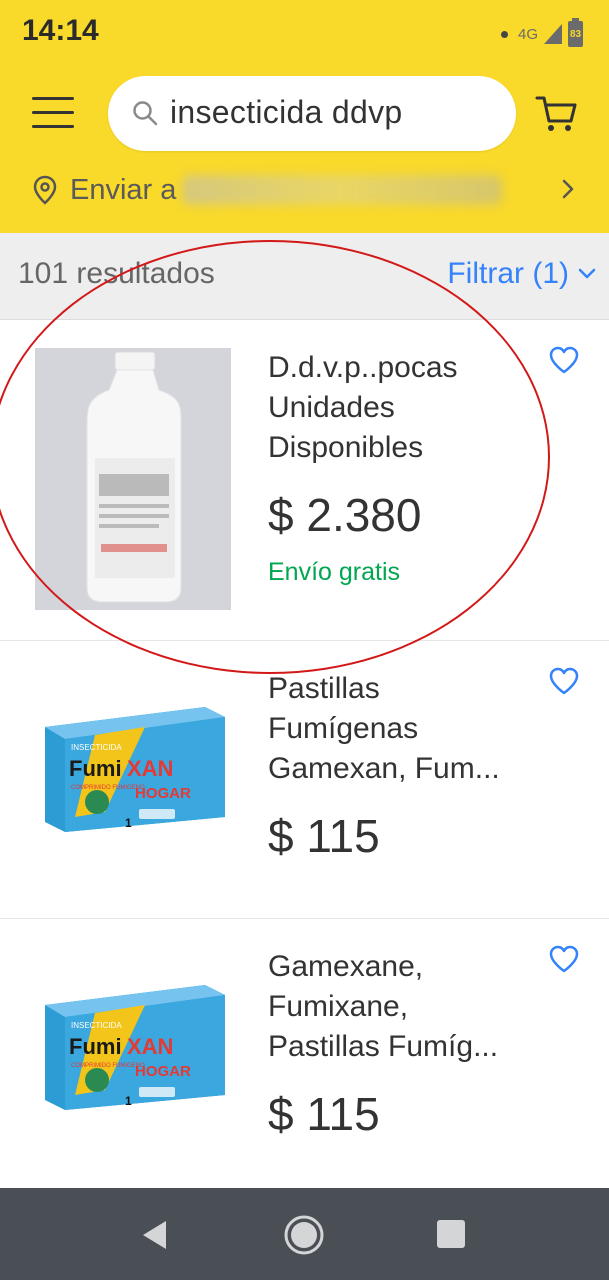 The height and width of the screenshot is (1280, 609). Describe the element at coordinates (451, 1234) in the screenshot. I see `recent-apps-icon` at that location.